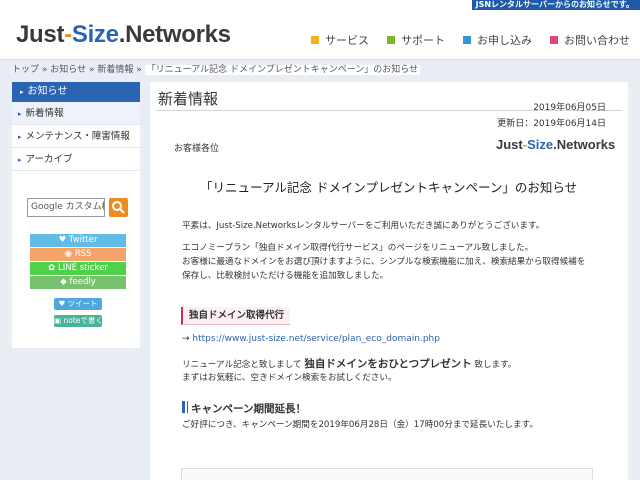  Describe the element at coordinates (248, 409) in the screenshot. I see `campaign-extension-title: キャンペーン期間延長！` at that location.